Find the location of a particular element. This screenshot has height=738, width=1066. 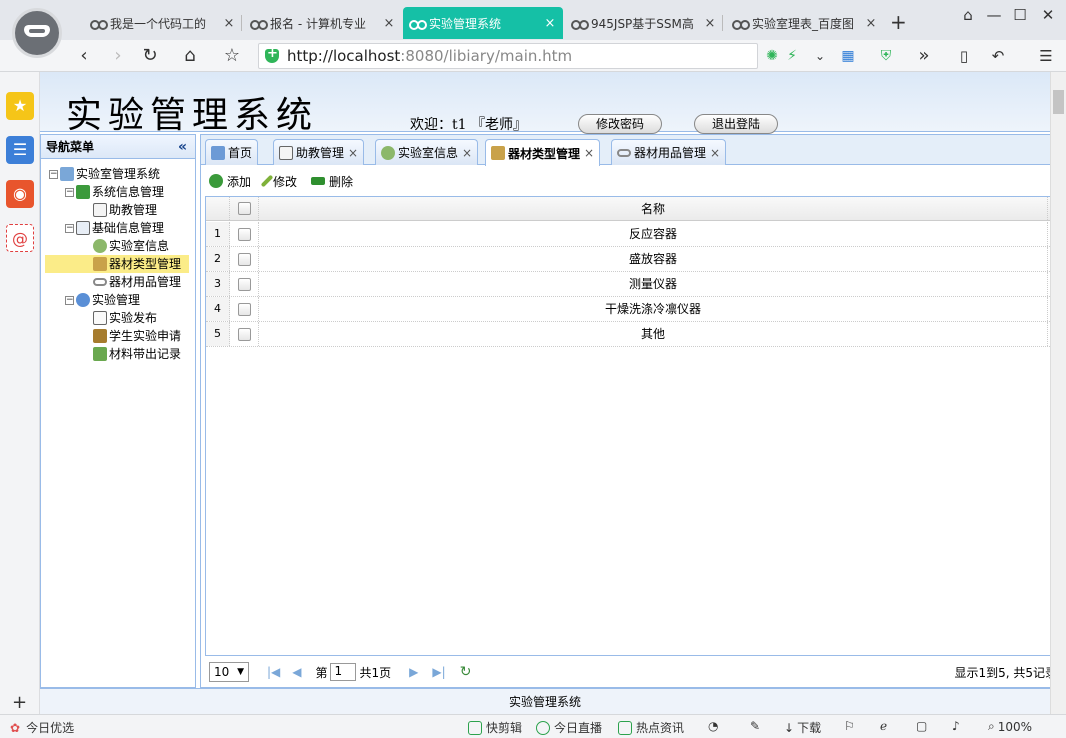

page-size-select: 10 ▼ is located at coordinates (229, 672).